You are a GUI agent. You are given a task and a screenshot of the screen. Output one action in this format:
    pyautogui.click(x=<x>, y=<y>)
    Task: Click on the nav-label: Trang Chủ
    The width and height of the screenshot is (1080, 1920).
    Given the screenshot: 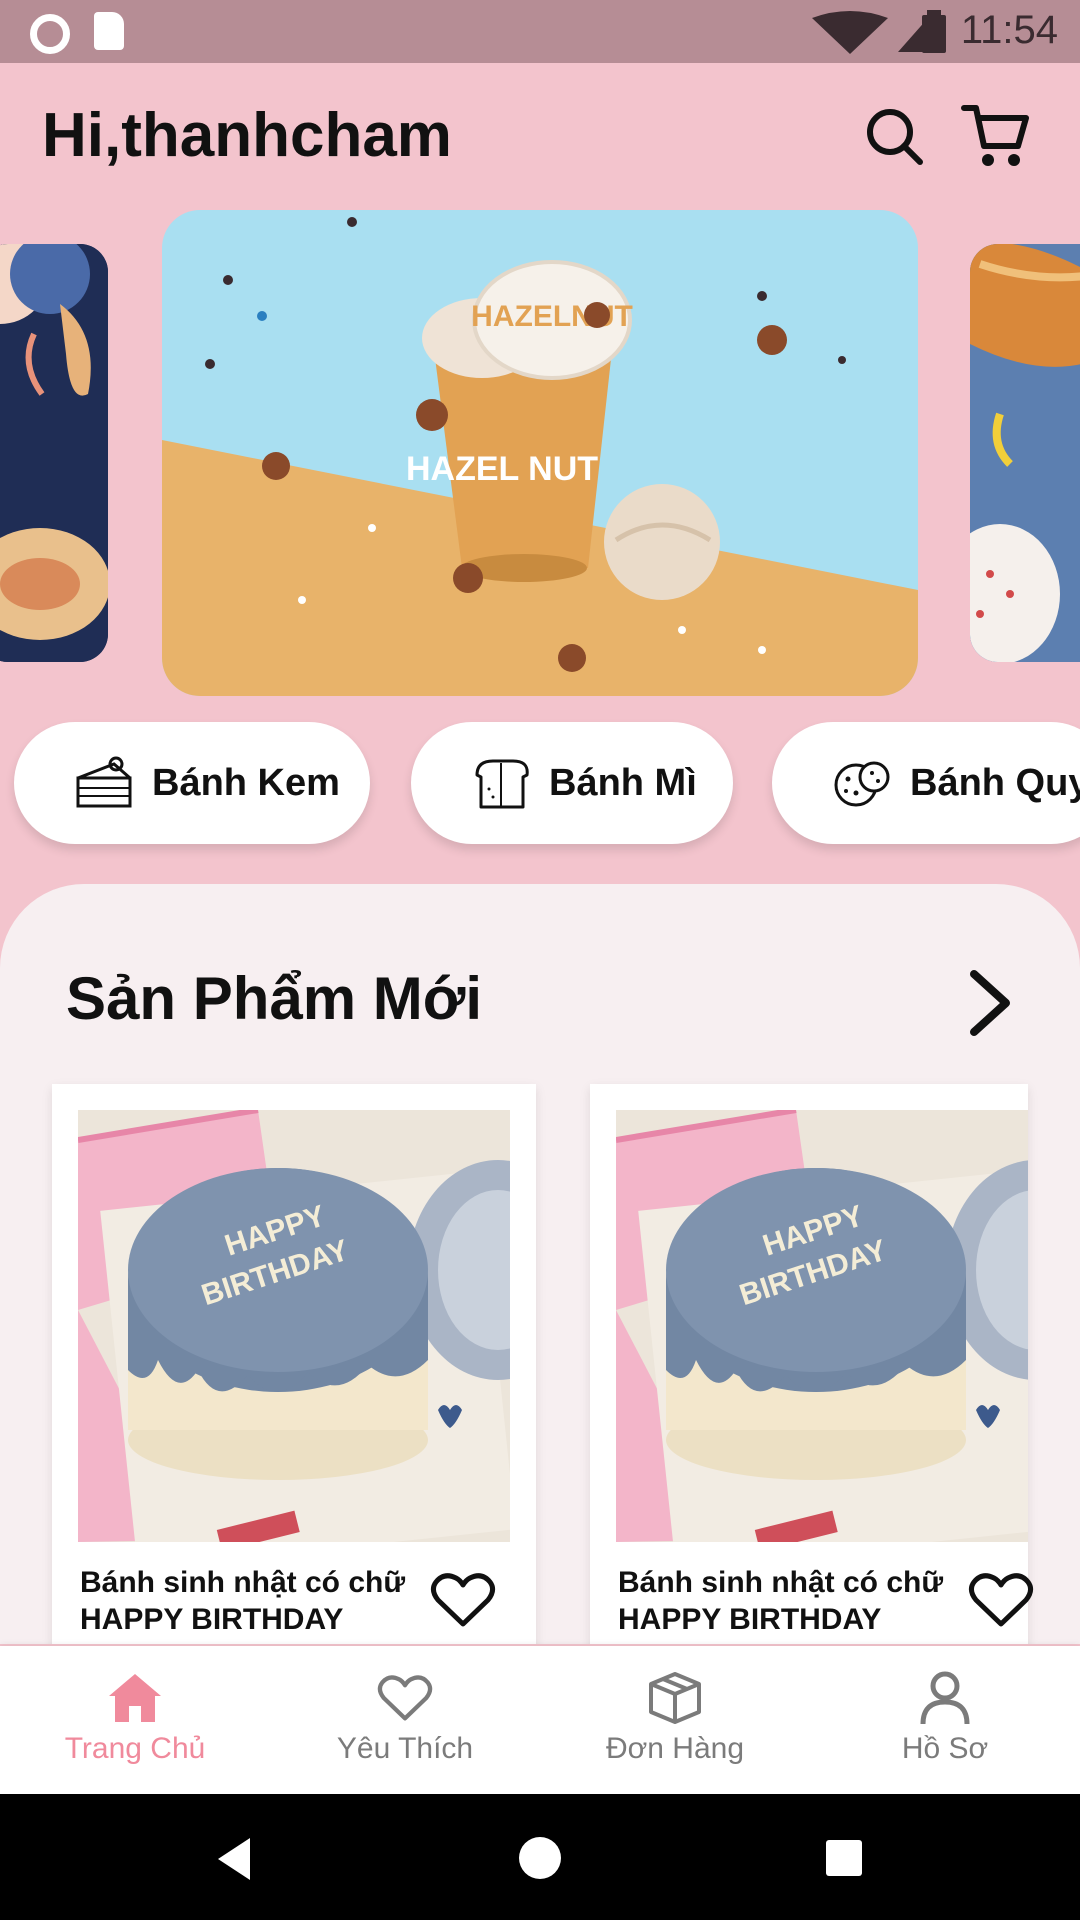 What is the action you would take?
    pyautogui.click(x=135, y=1748)
    